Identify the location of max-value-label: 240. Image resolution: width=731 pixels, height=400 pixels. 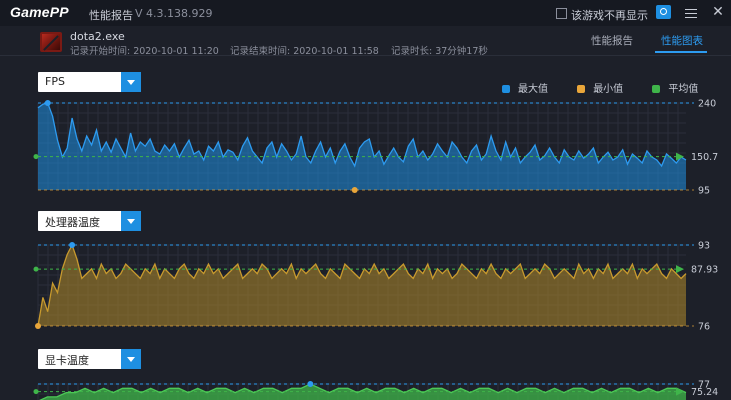
(707, 104).